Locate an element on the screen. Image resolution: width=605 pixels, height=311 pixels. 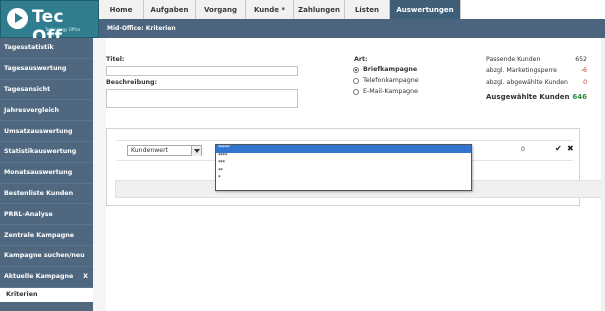
dropdown-option-1-star: * is located at coordinates (343, 179).